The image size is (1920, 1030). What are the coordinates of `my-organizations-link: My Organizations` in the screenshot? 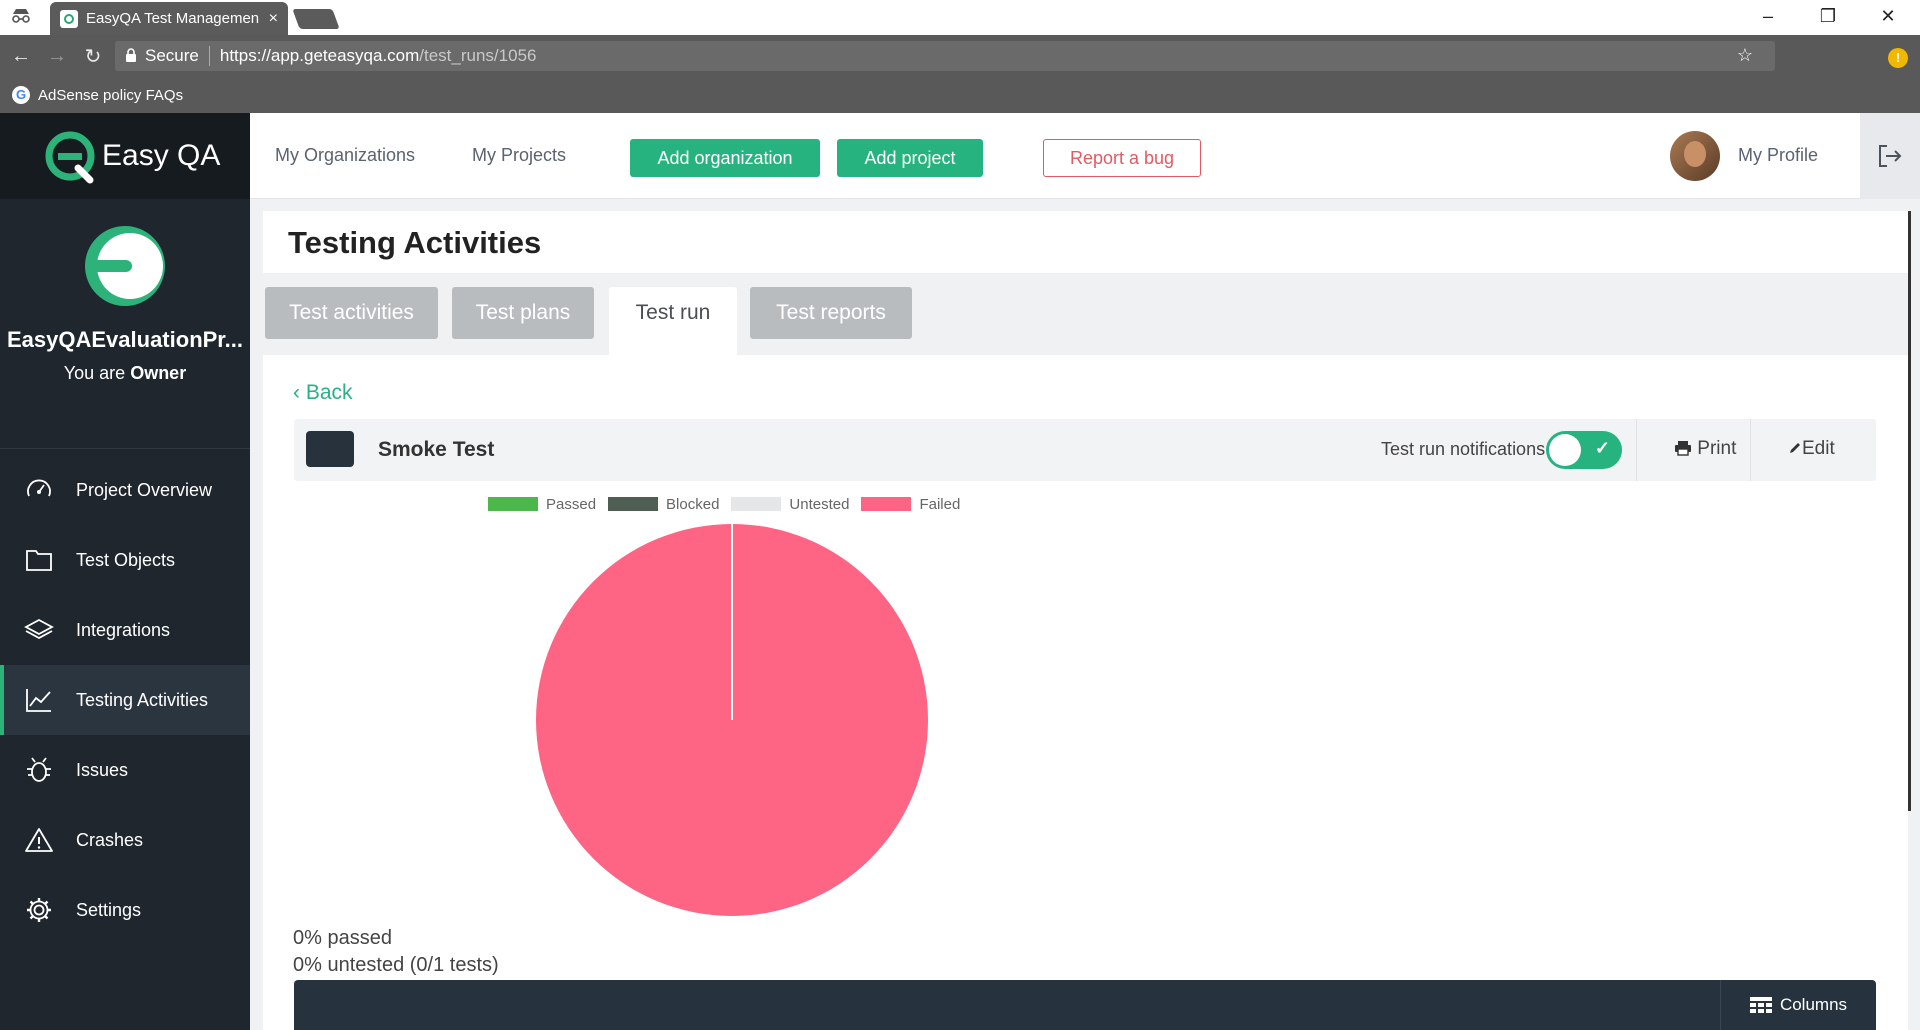 It's located at (345, 155).